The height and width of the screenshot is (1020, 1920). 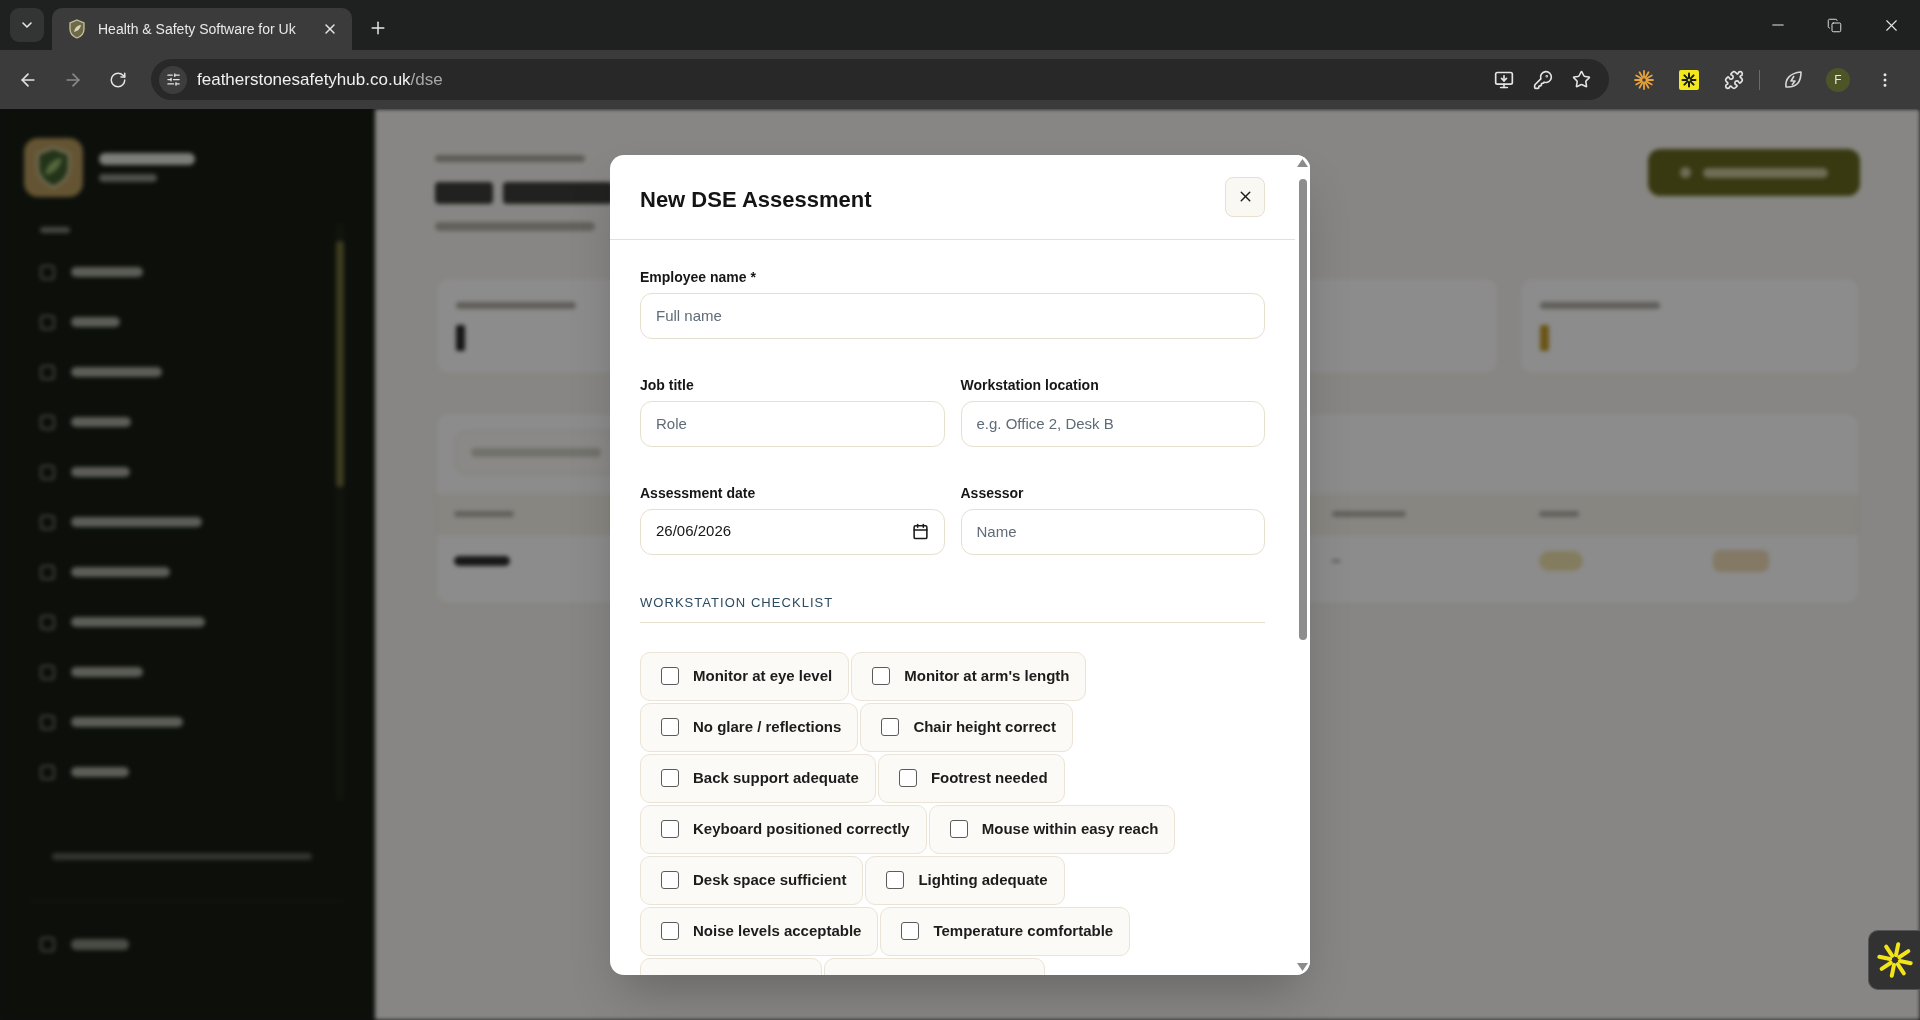 I want to click on checklist-item: Chair height correct, so click(x=966, y=727).